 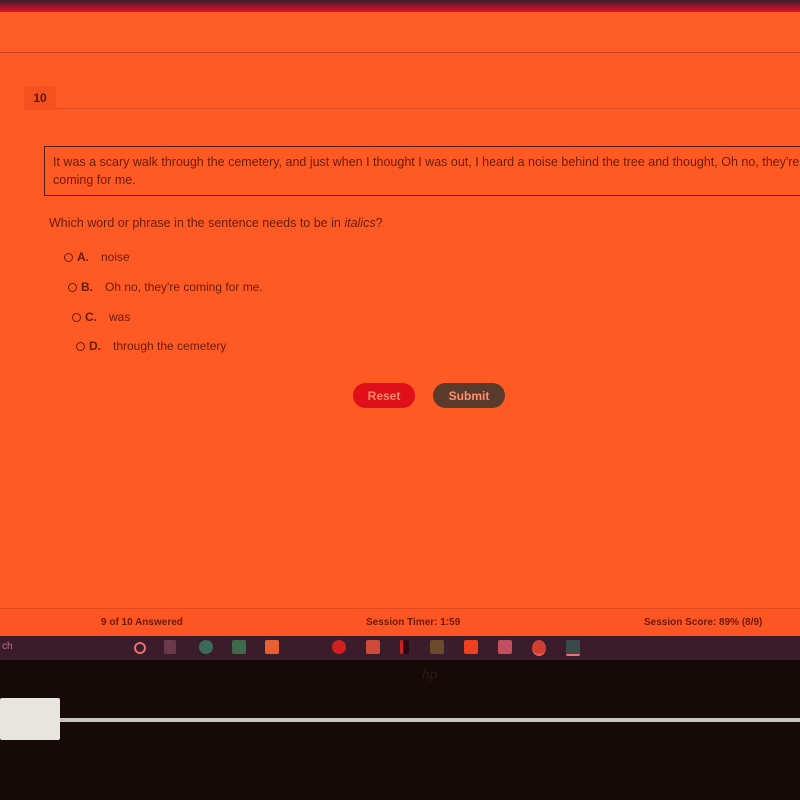 I want to click on choice-b: B. Oh no, they're coming for me., so click(x=165, y=287).